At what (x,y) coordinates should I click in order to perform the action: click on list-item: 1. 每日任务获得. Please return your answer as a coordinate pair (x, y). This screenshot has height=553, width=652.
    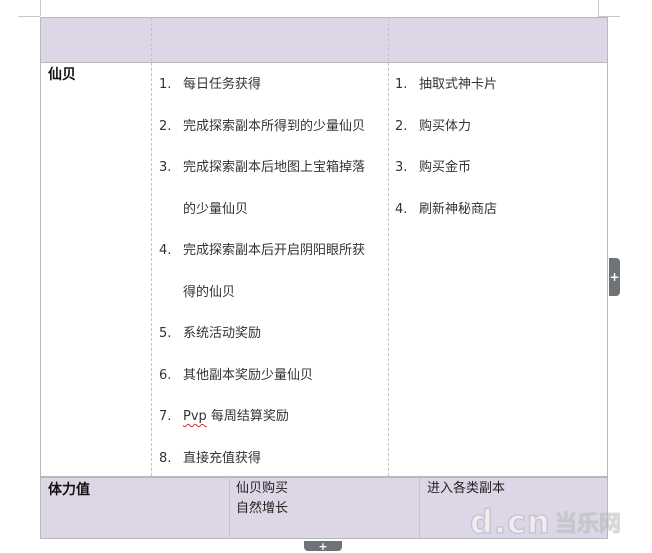
    Looking at the image, I should click on (210, 84).